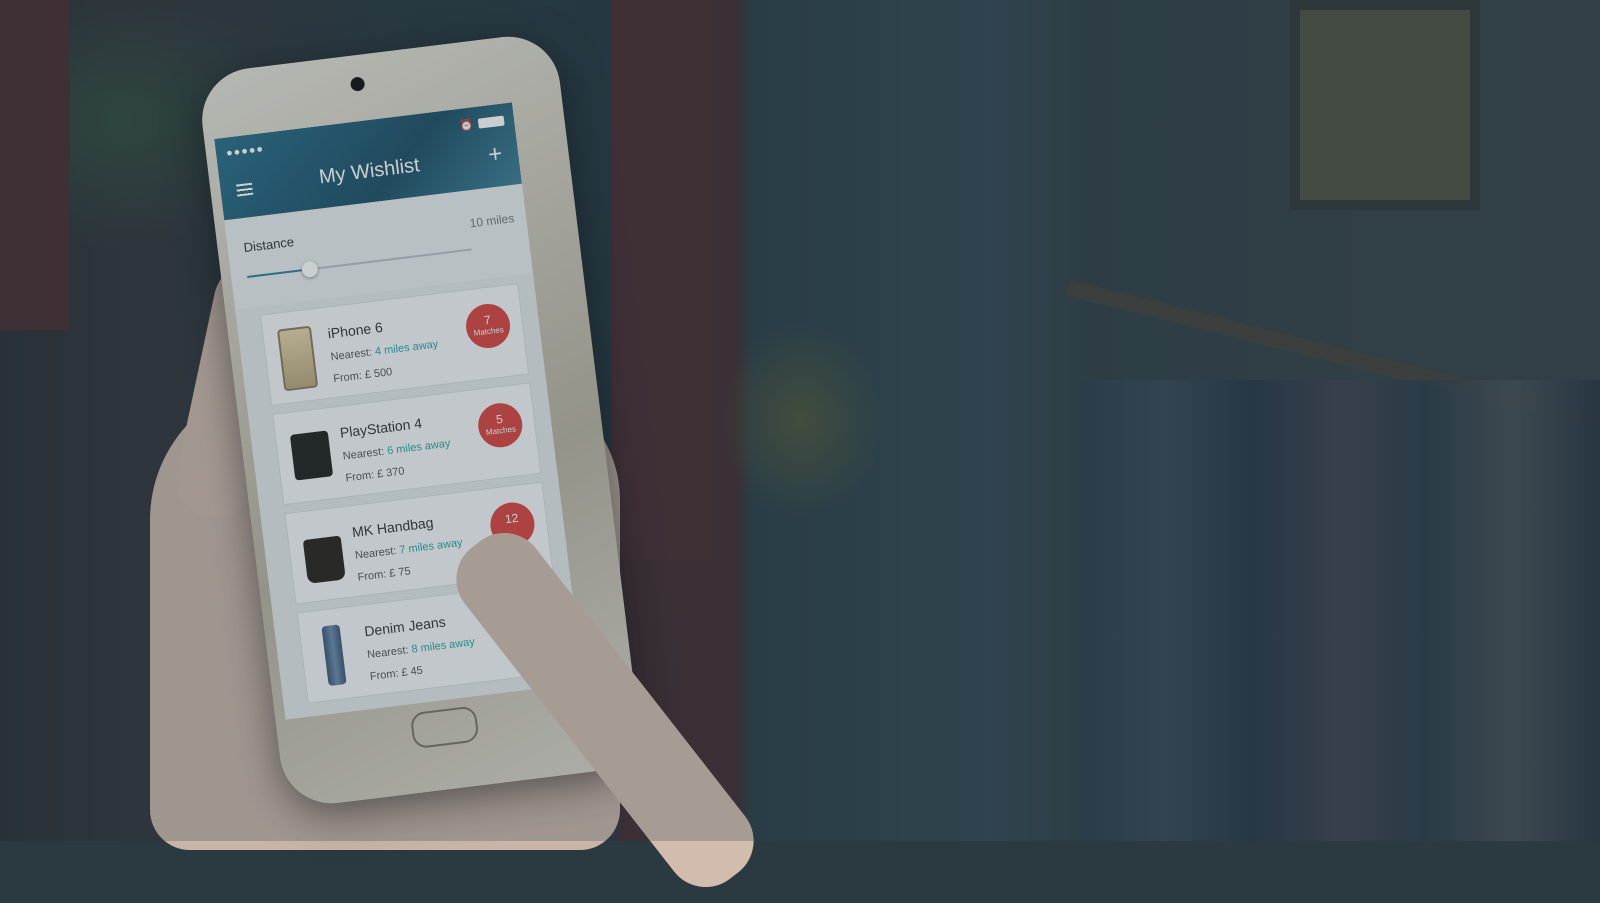  I want to click on distance-slider, so click(359, 263).